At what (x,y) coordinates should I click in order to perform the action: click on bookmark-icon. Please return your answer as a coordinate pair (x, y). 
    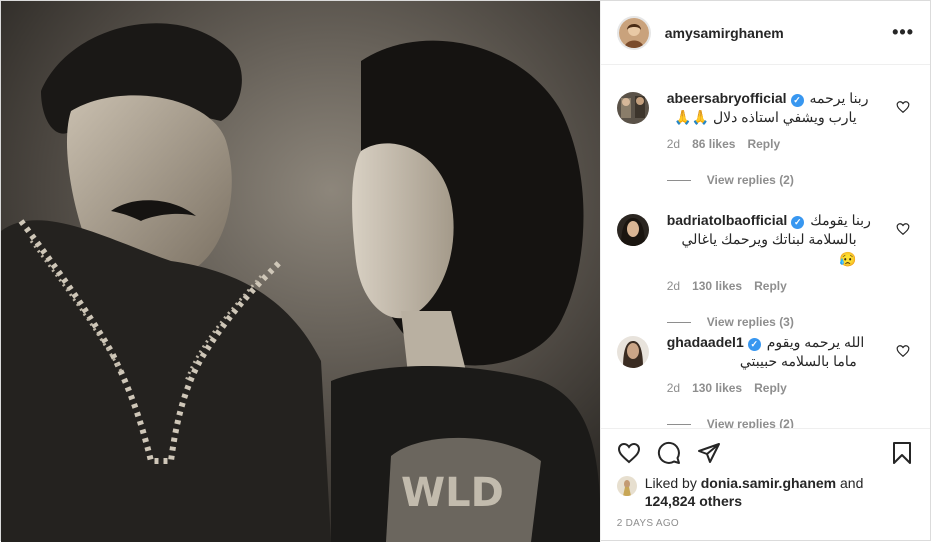
    Looking at the image, I should click on (902, 453).